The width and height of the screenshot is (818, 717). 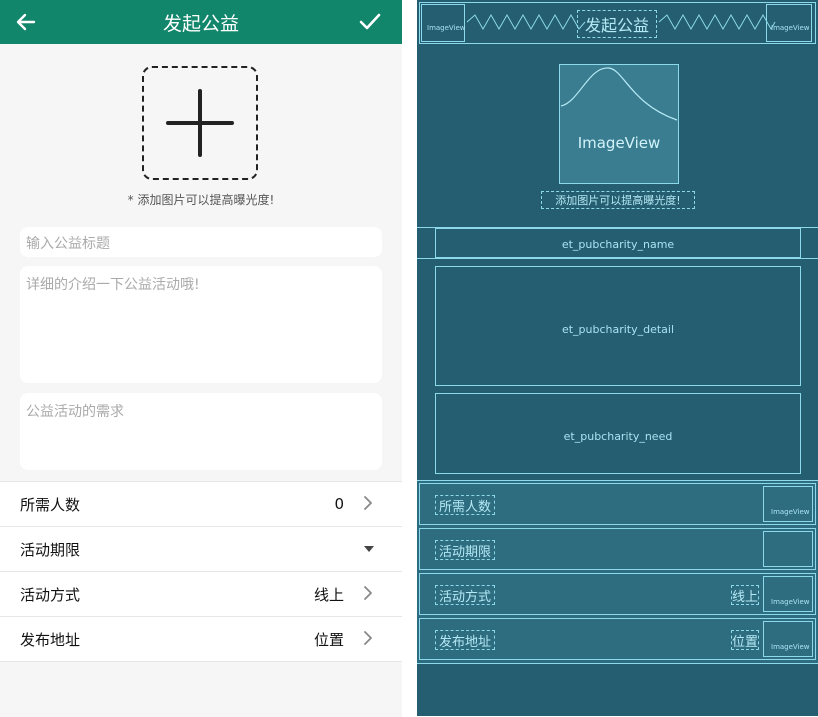 I want to click on need-input: 公益活动的需求, so click(x=201, y=431).